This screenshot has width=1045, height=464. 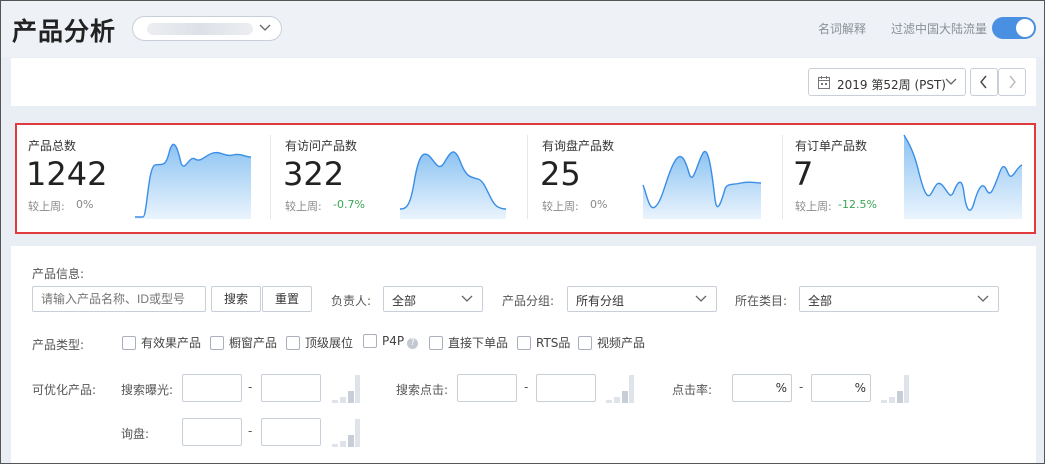 I want to click on stat-label: 有订单产品数, so click(x=831, y=146).